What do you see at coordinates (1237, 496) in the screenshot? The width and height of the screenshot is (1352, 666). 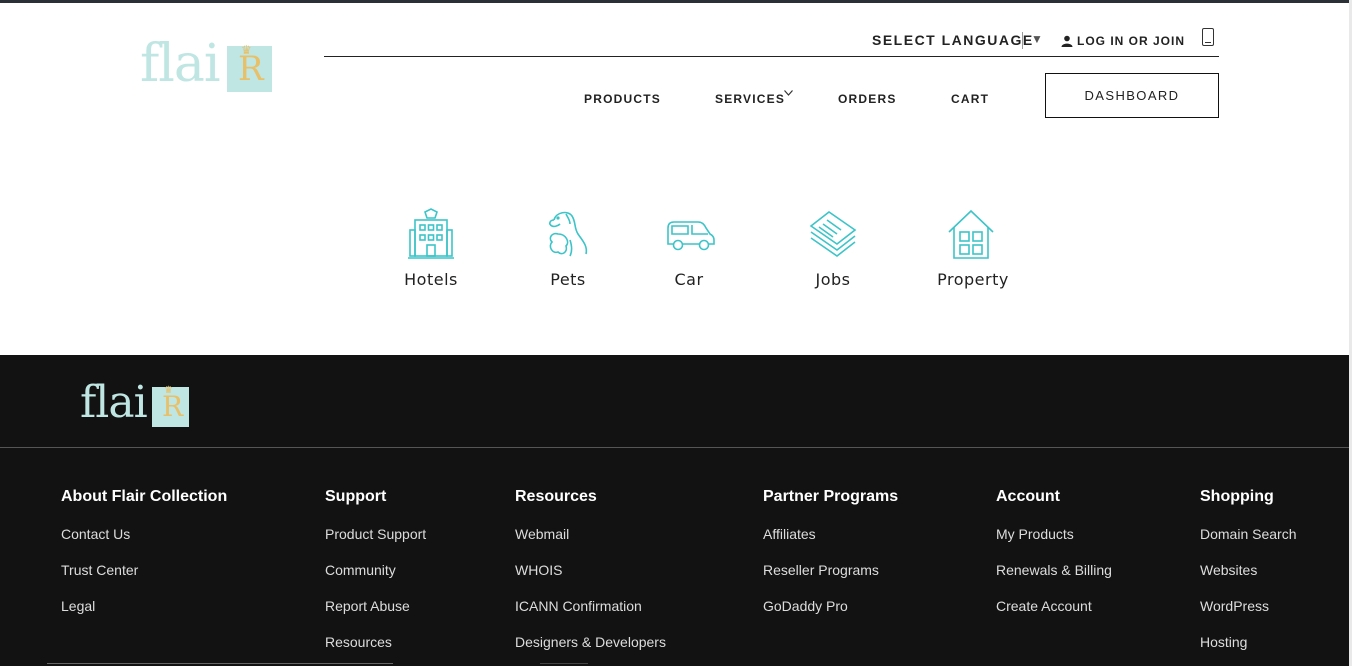 I see `footer-heading: Shopping` at bounding box center [1237, 496].